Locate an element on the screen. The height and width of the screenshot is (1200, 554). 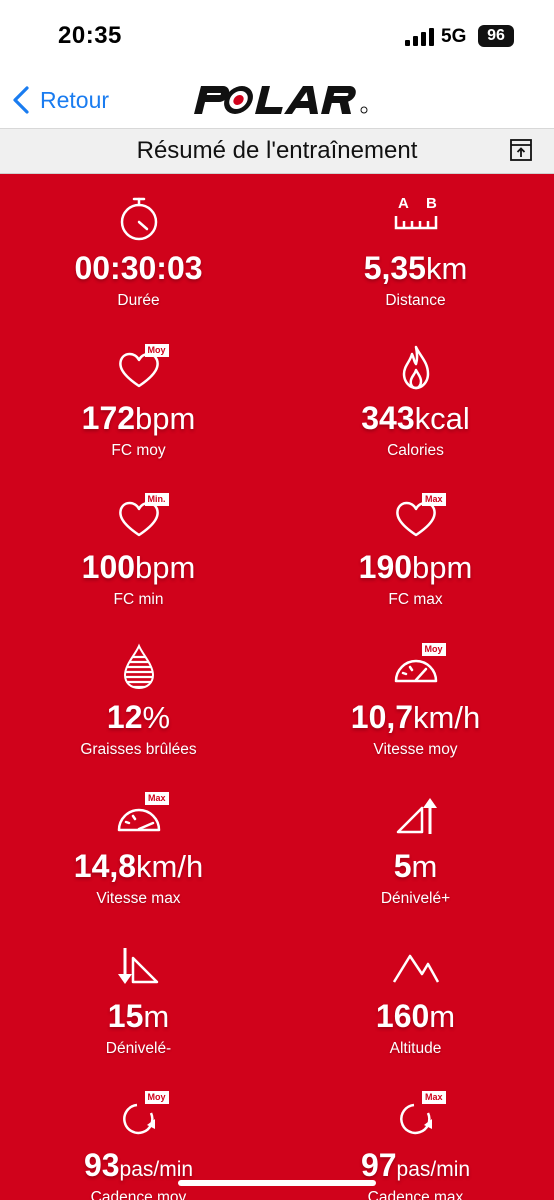
stat-label: Calories is located at coordinates (415, 450).